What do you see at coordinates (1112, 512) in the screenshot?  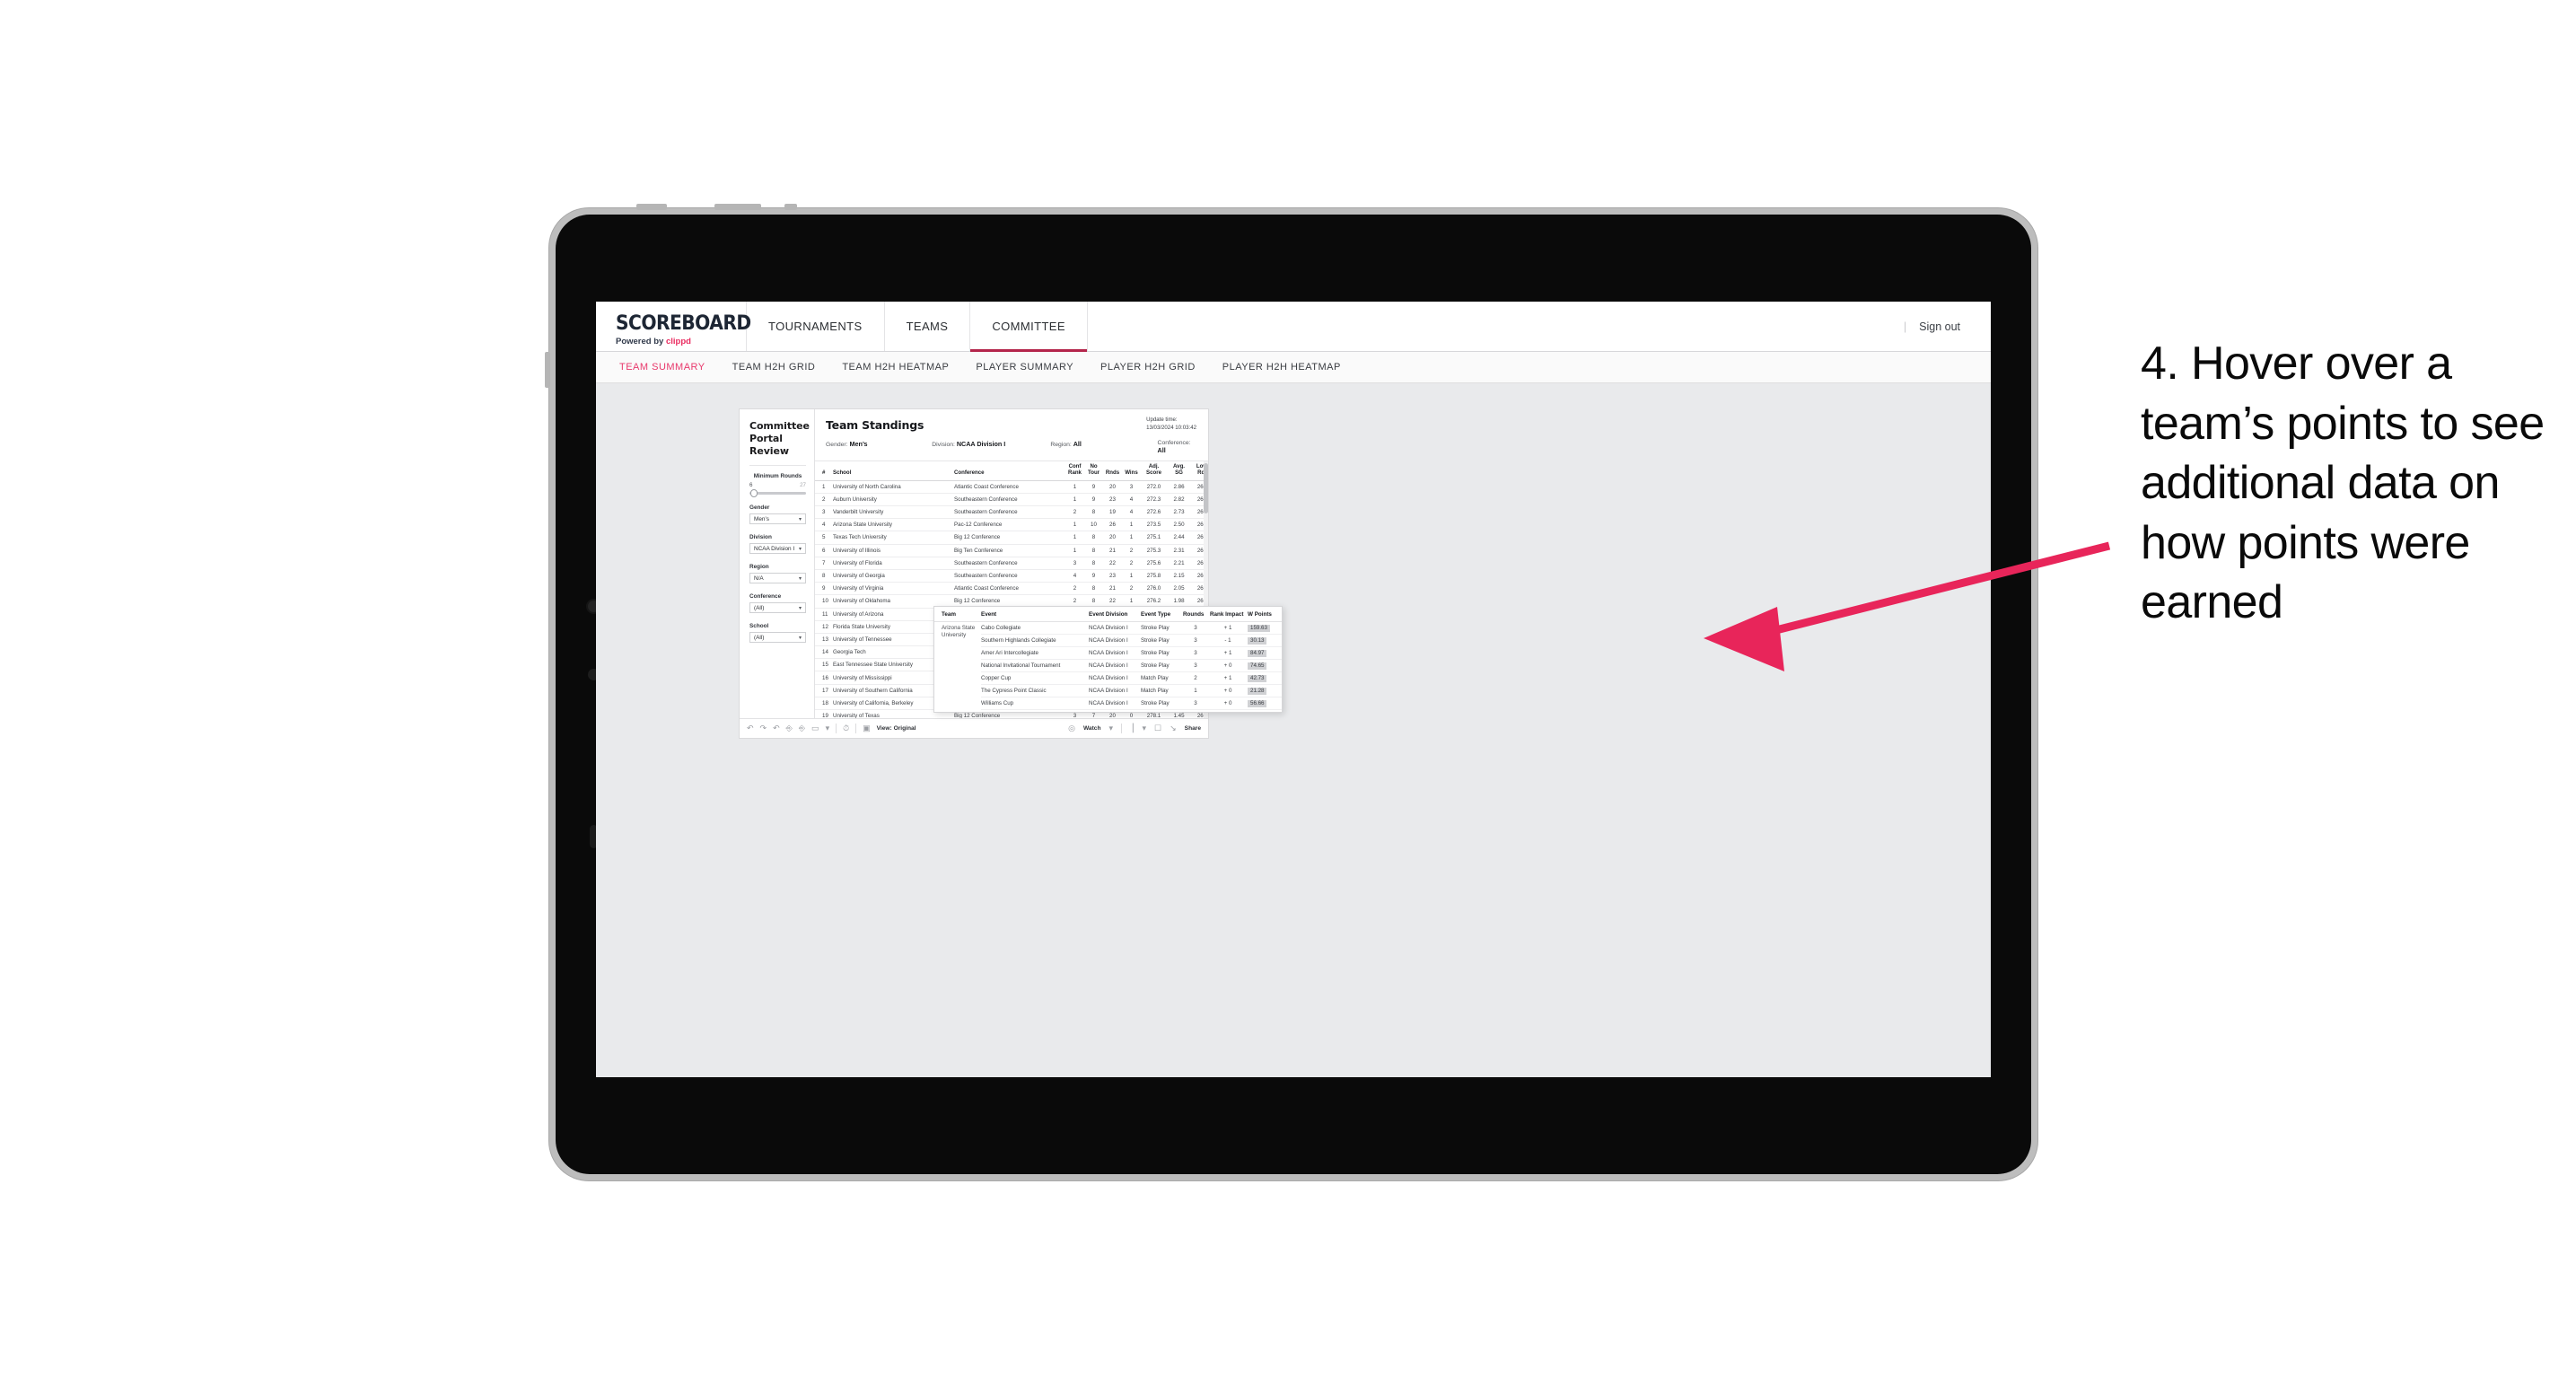 I see `cell-rnds: 19` at bounding box center [1112, 512].